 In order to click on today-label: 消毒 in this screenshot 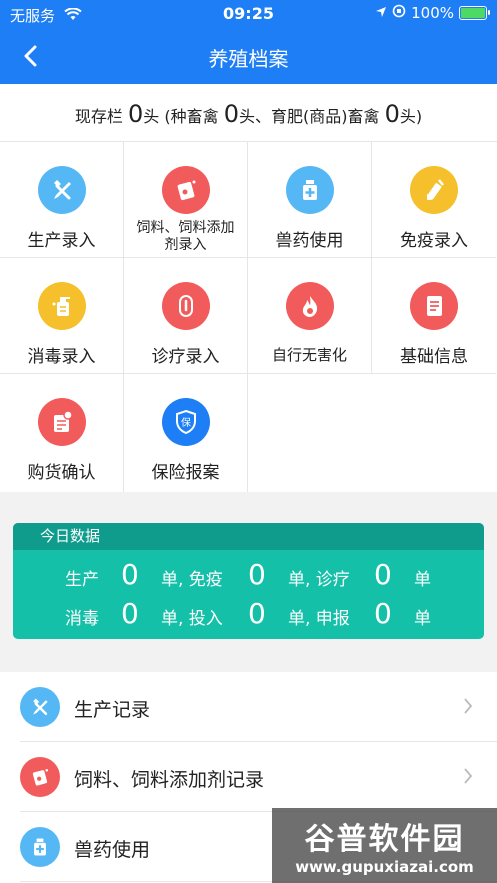, I will do `click(82, 619)`.